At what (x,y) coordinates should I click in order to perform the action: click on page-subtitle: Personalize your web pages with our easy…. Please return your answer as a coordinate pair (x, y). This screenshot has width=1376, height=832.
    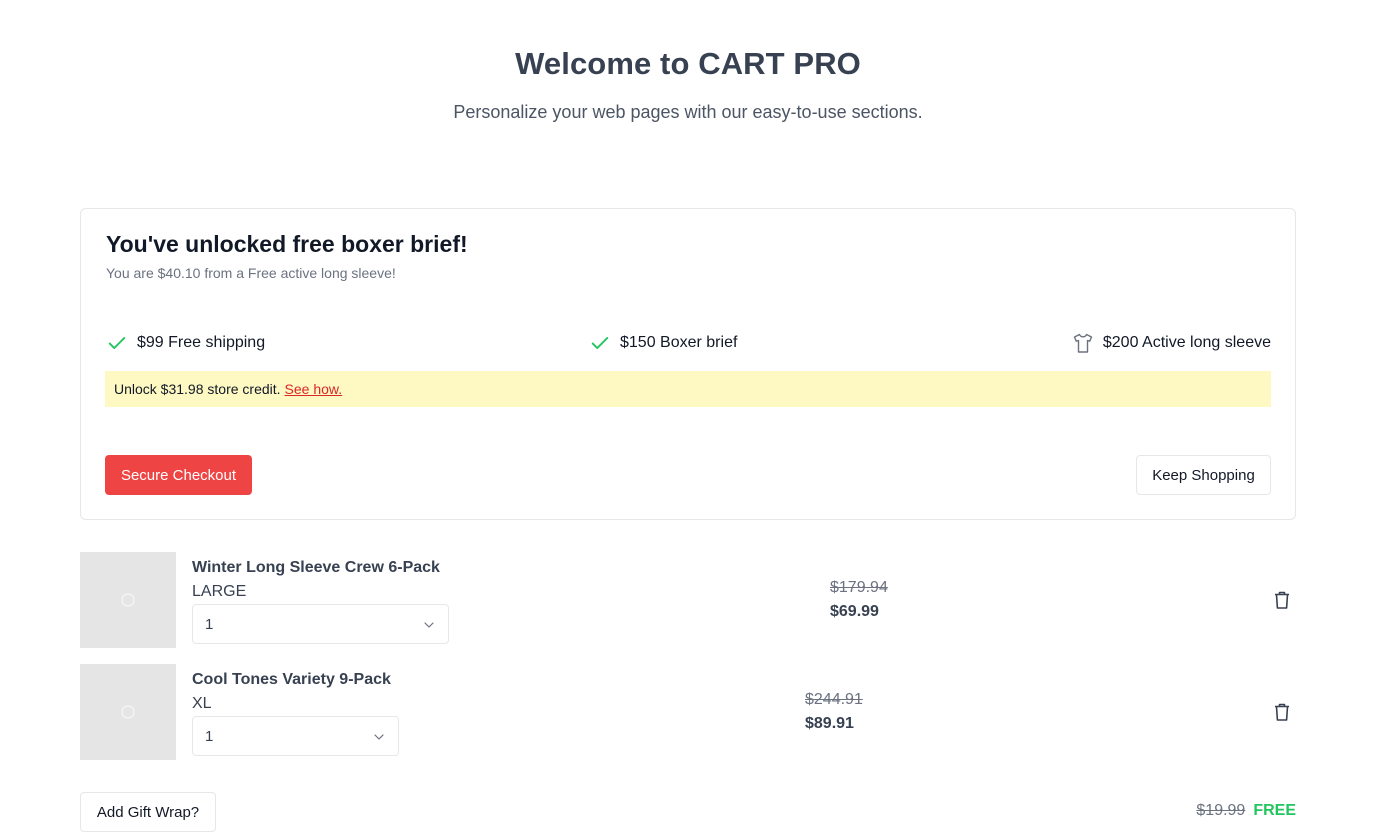
    Looking at the image, I should click on (688, 112).